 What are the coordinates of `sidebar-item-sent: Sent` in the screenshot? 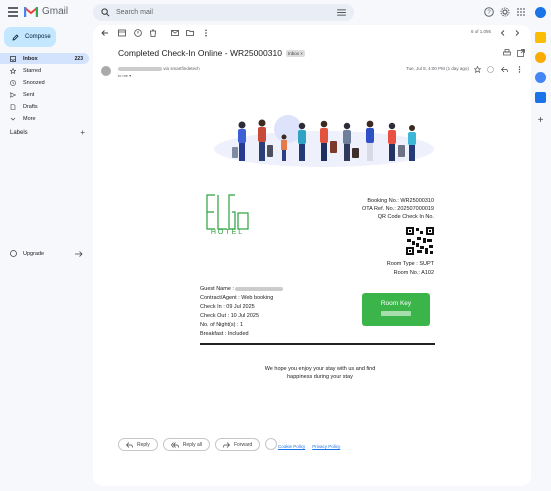 It's located at (44, 94).